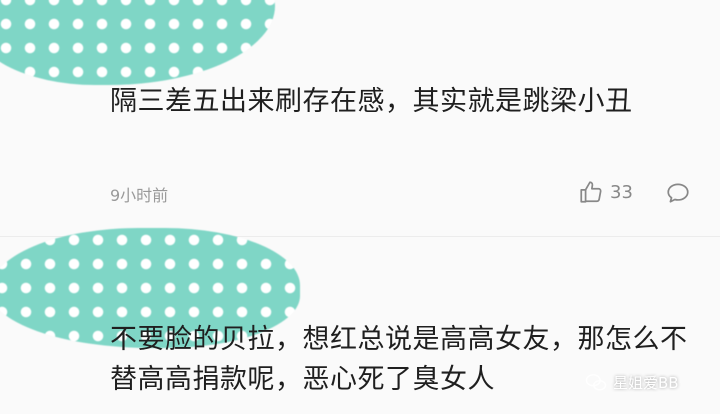 The width and height of the screenshot is (720, 414). Describe the element at coordinates (605, 192) in the screenshot. I see `like-button: 33` at that location.